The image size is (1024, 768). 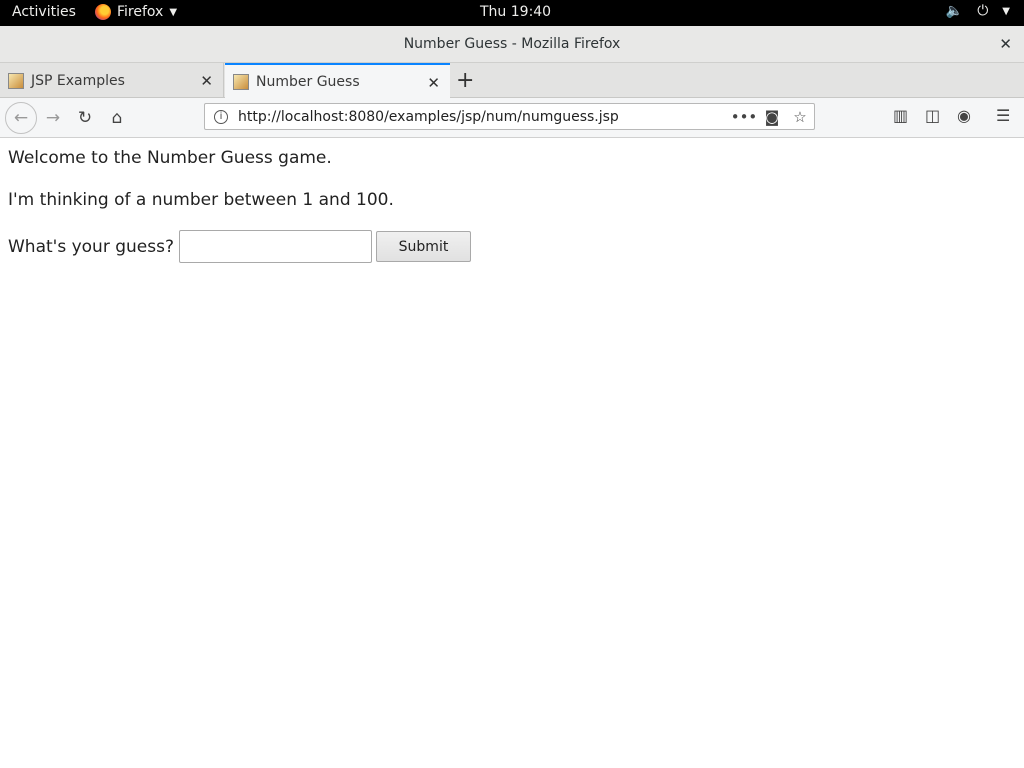 I want to click on guess-label: What's your guess?, so click(x=91, y=246).